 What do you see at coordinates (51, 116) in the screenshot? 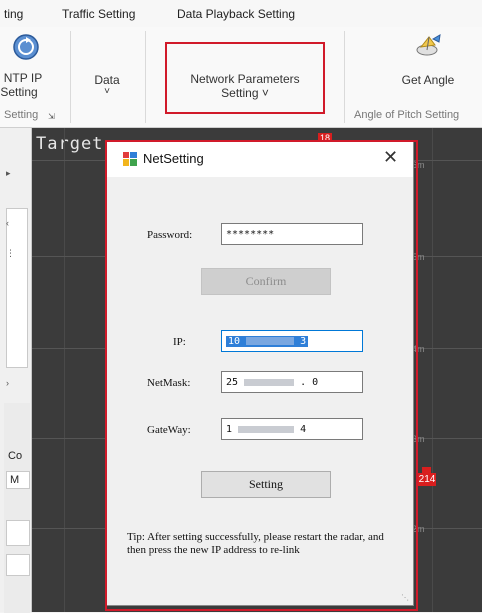
I see `dialog-launcher-icon: ⇲` at bounding box center [51, 116].